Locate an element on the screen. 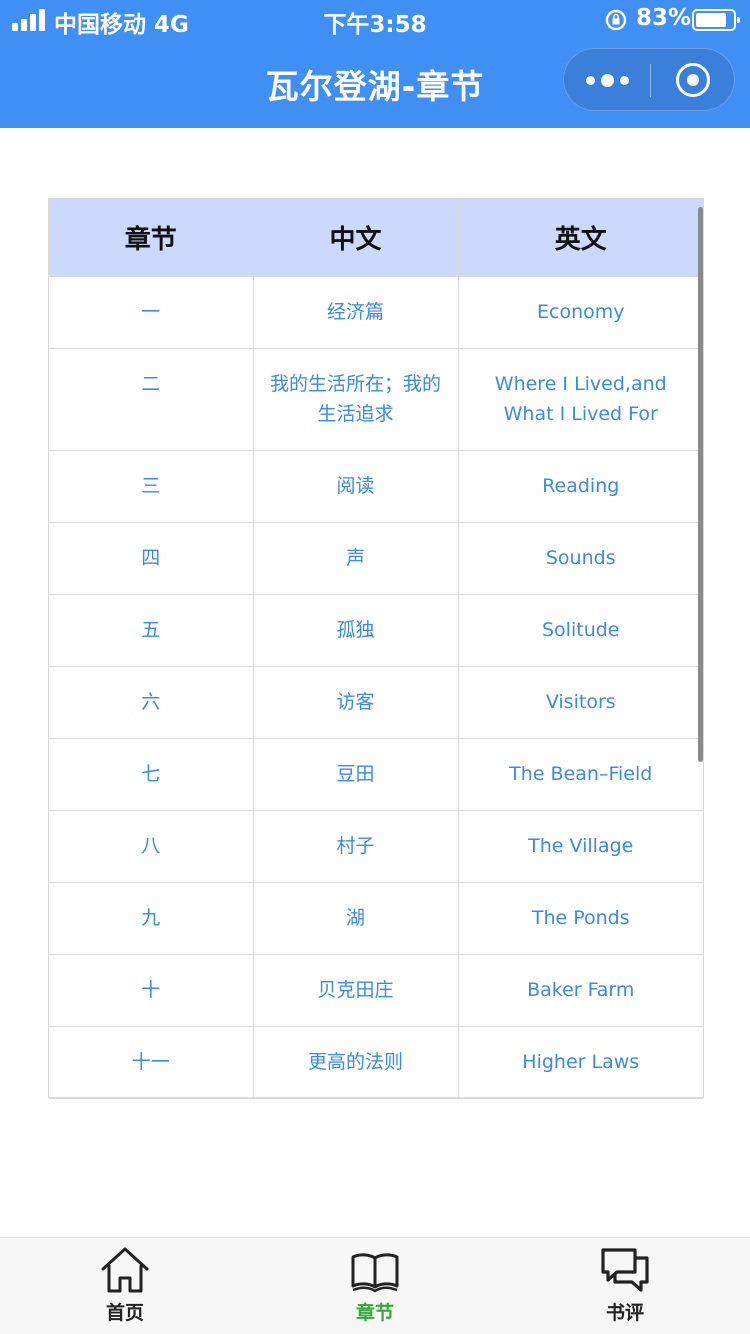 The height and width of the screenshot is (1334, 750). chapter-english-title: Visitors is located at coordinates (580, 702).